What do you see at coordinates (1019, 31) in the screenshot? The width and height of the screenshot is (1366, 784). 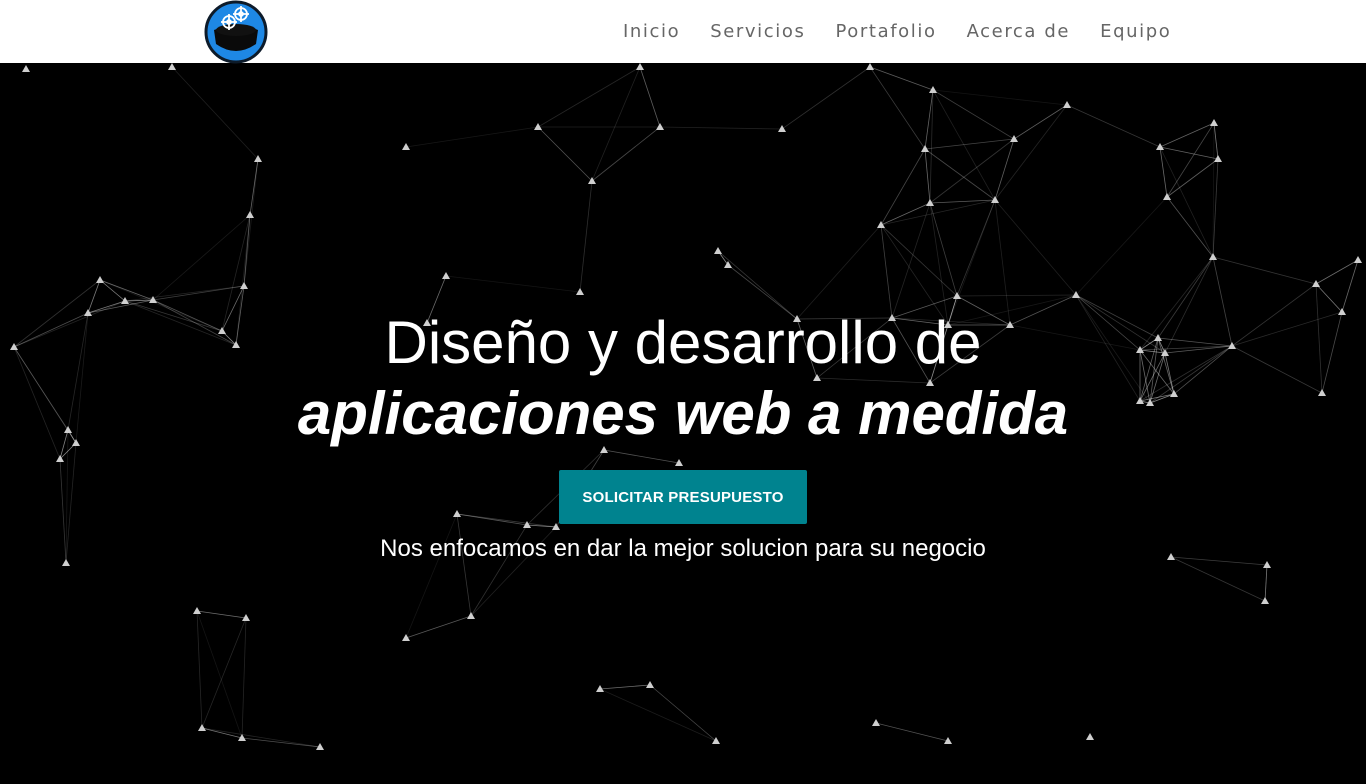 I see `nav-acerca-de: Acerca de` at bounding box center [1019, 31].